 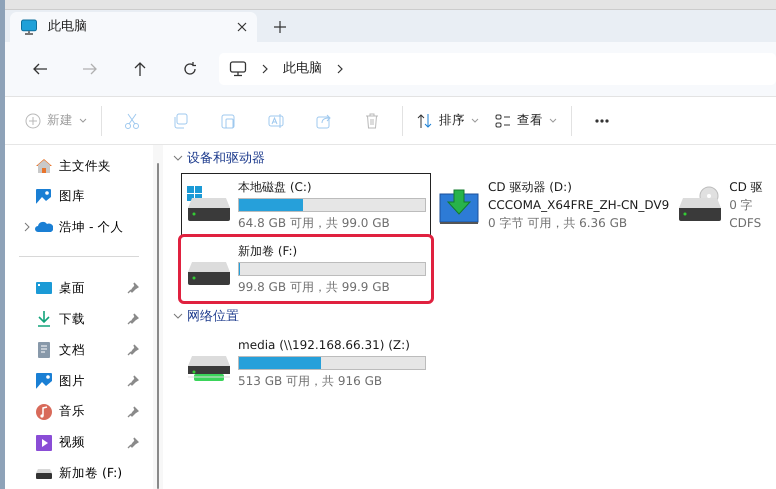 What do you see at coordinates (158, 326) in the screenshot?
I see `scrollbar-thumb` at bounding box center [158, 326].